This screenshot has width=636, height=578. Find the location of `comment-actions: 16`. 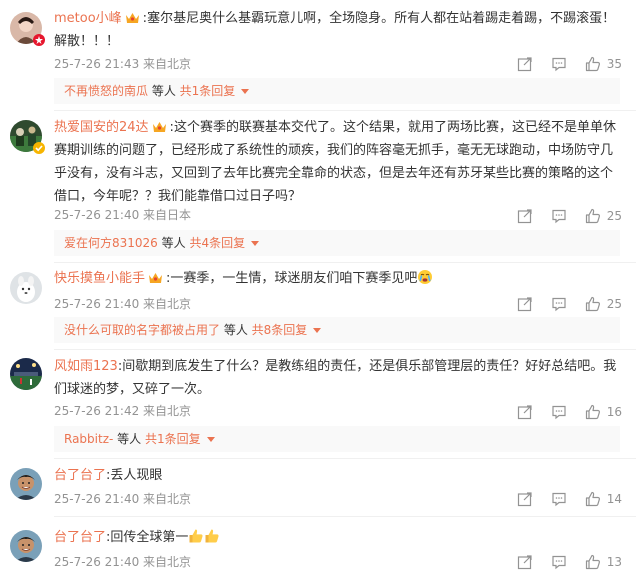

comment-actions: 16 is located at coordinates (569, 412).